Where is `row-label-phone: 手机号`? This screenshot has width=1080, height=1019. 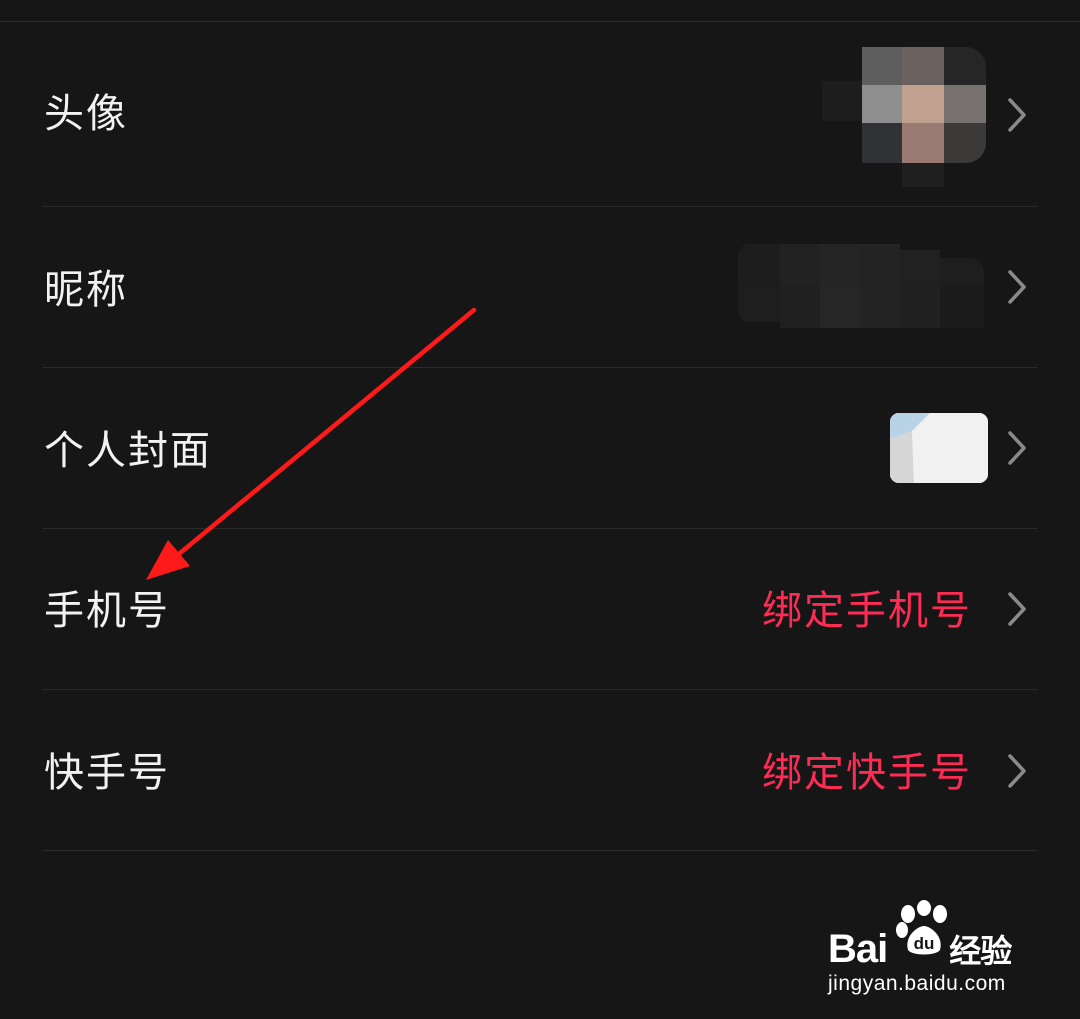
row-label-phone: 手机号 is located at coordinates (107, 611).